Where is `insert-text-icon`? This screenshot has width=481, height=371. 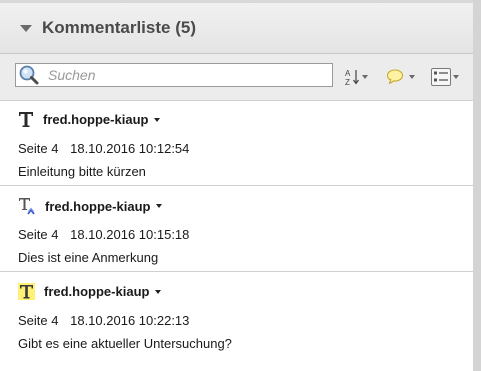
insert-text-icon is located at coordinates (27, 206).